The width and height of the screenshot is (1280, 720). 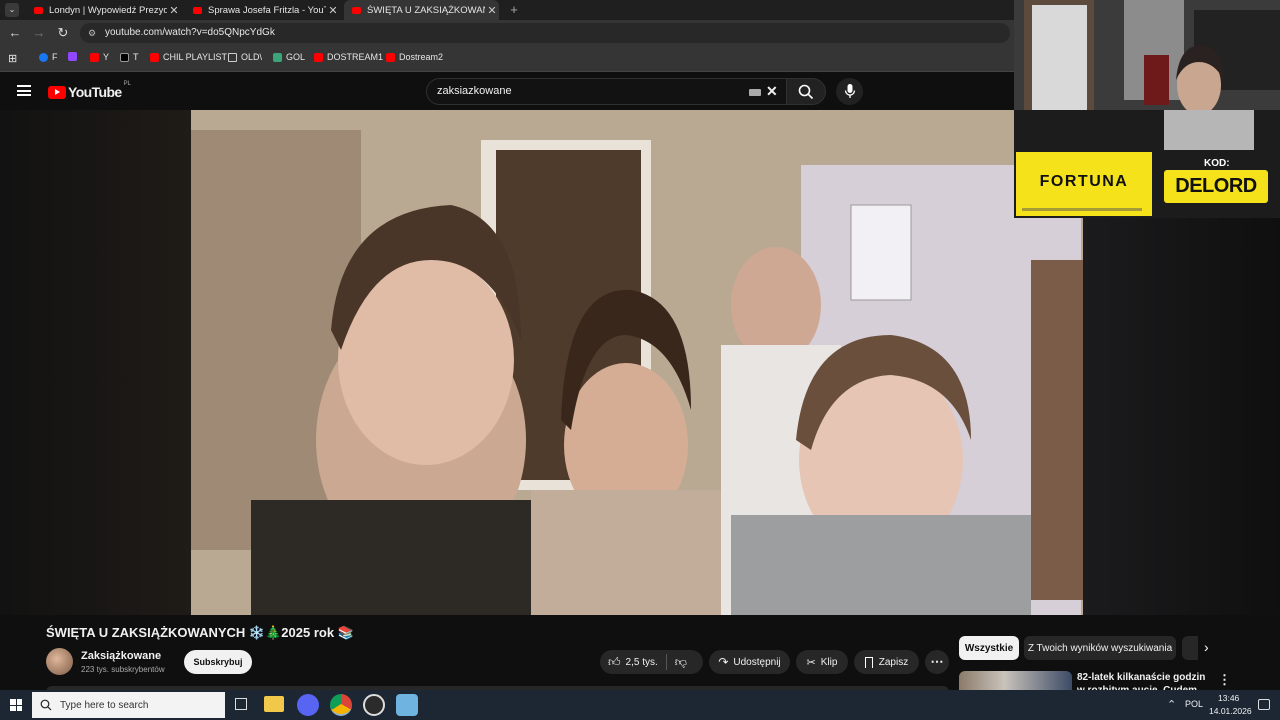 I want to click on notifications-icon, so click(x=1264, y=704).